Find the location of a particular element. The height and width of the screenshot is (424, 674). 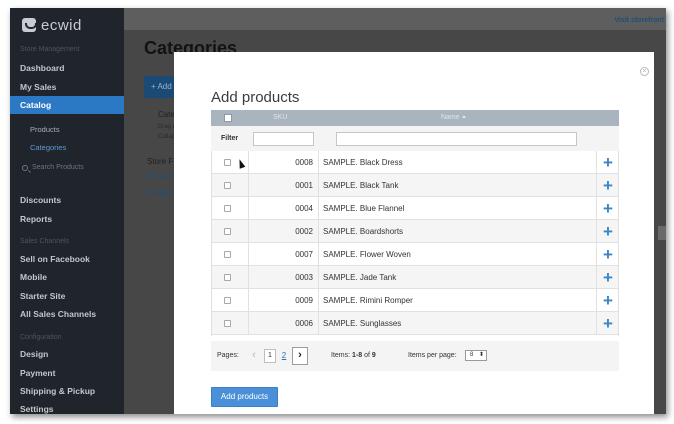

sidebar-search: Search Products is located at coordinates (53, 167).